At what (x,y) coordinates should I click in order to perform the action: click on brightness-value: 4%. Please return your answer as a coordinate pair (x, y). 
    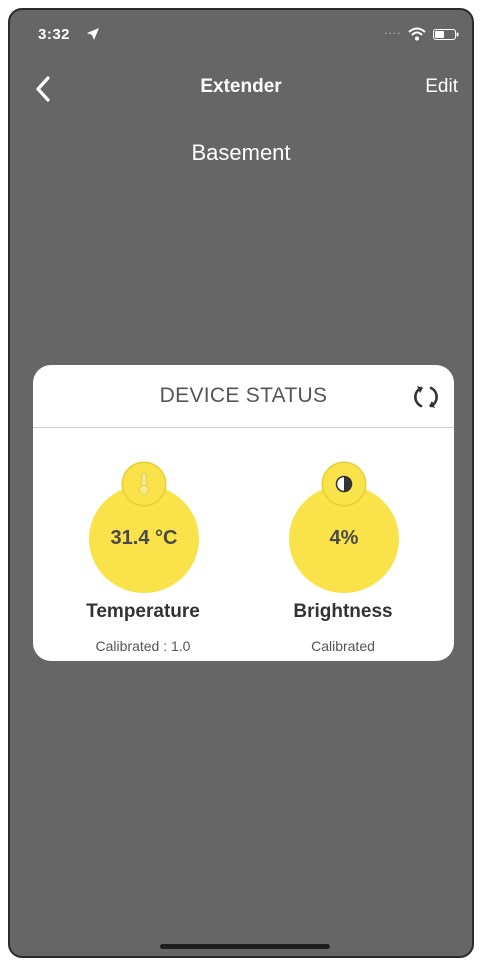
    Looking at the image, I should click on (344, 538).